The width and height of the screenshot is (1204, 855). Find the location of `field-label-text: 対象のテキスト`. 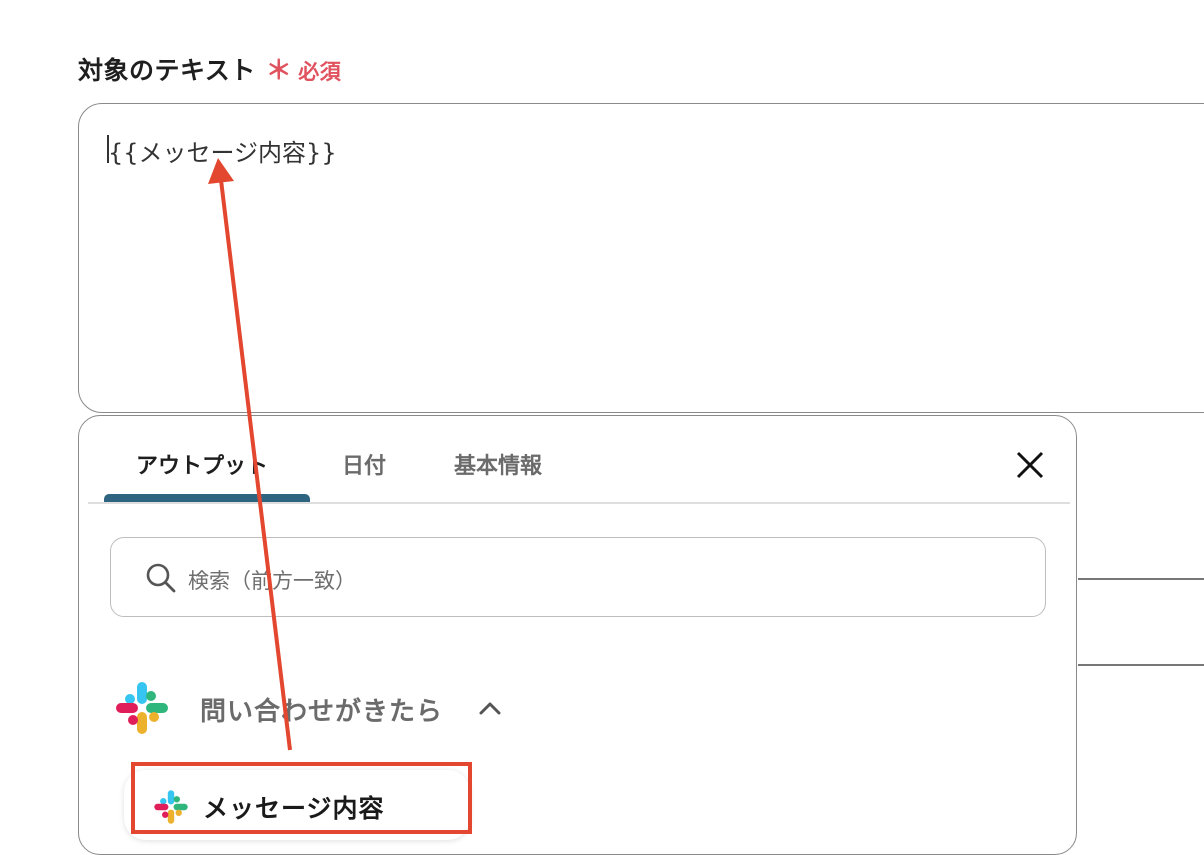

field-label-text: 対象のテキスト is located at coordinates (167, 70).